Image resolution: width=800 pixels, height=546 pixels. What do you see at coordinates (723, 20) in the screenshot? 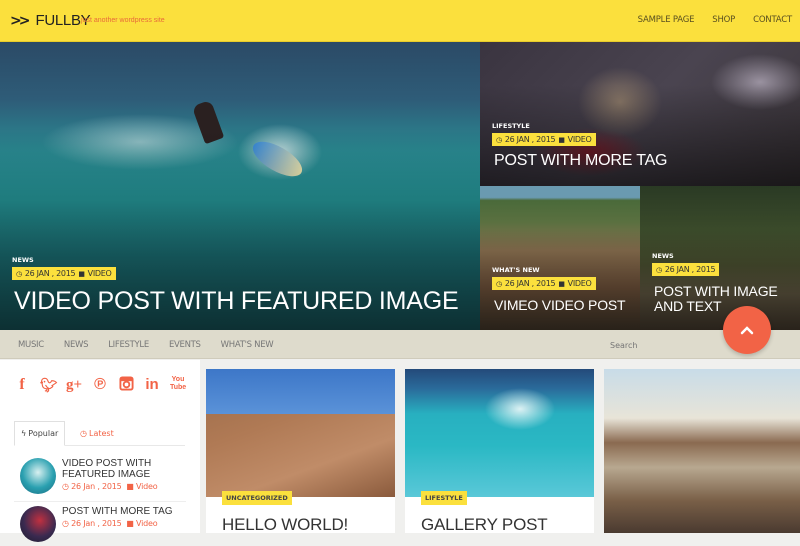
I see `nav-shop: SHOP` at bounding box center [723, 20].